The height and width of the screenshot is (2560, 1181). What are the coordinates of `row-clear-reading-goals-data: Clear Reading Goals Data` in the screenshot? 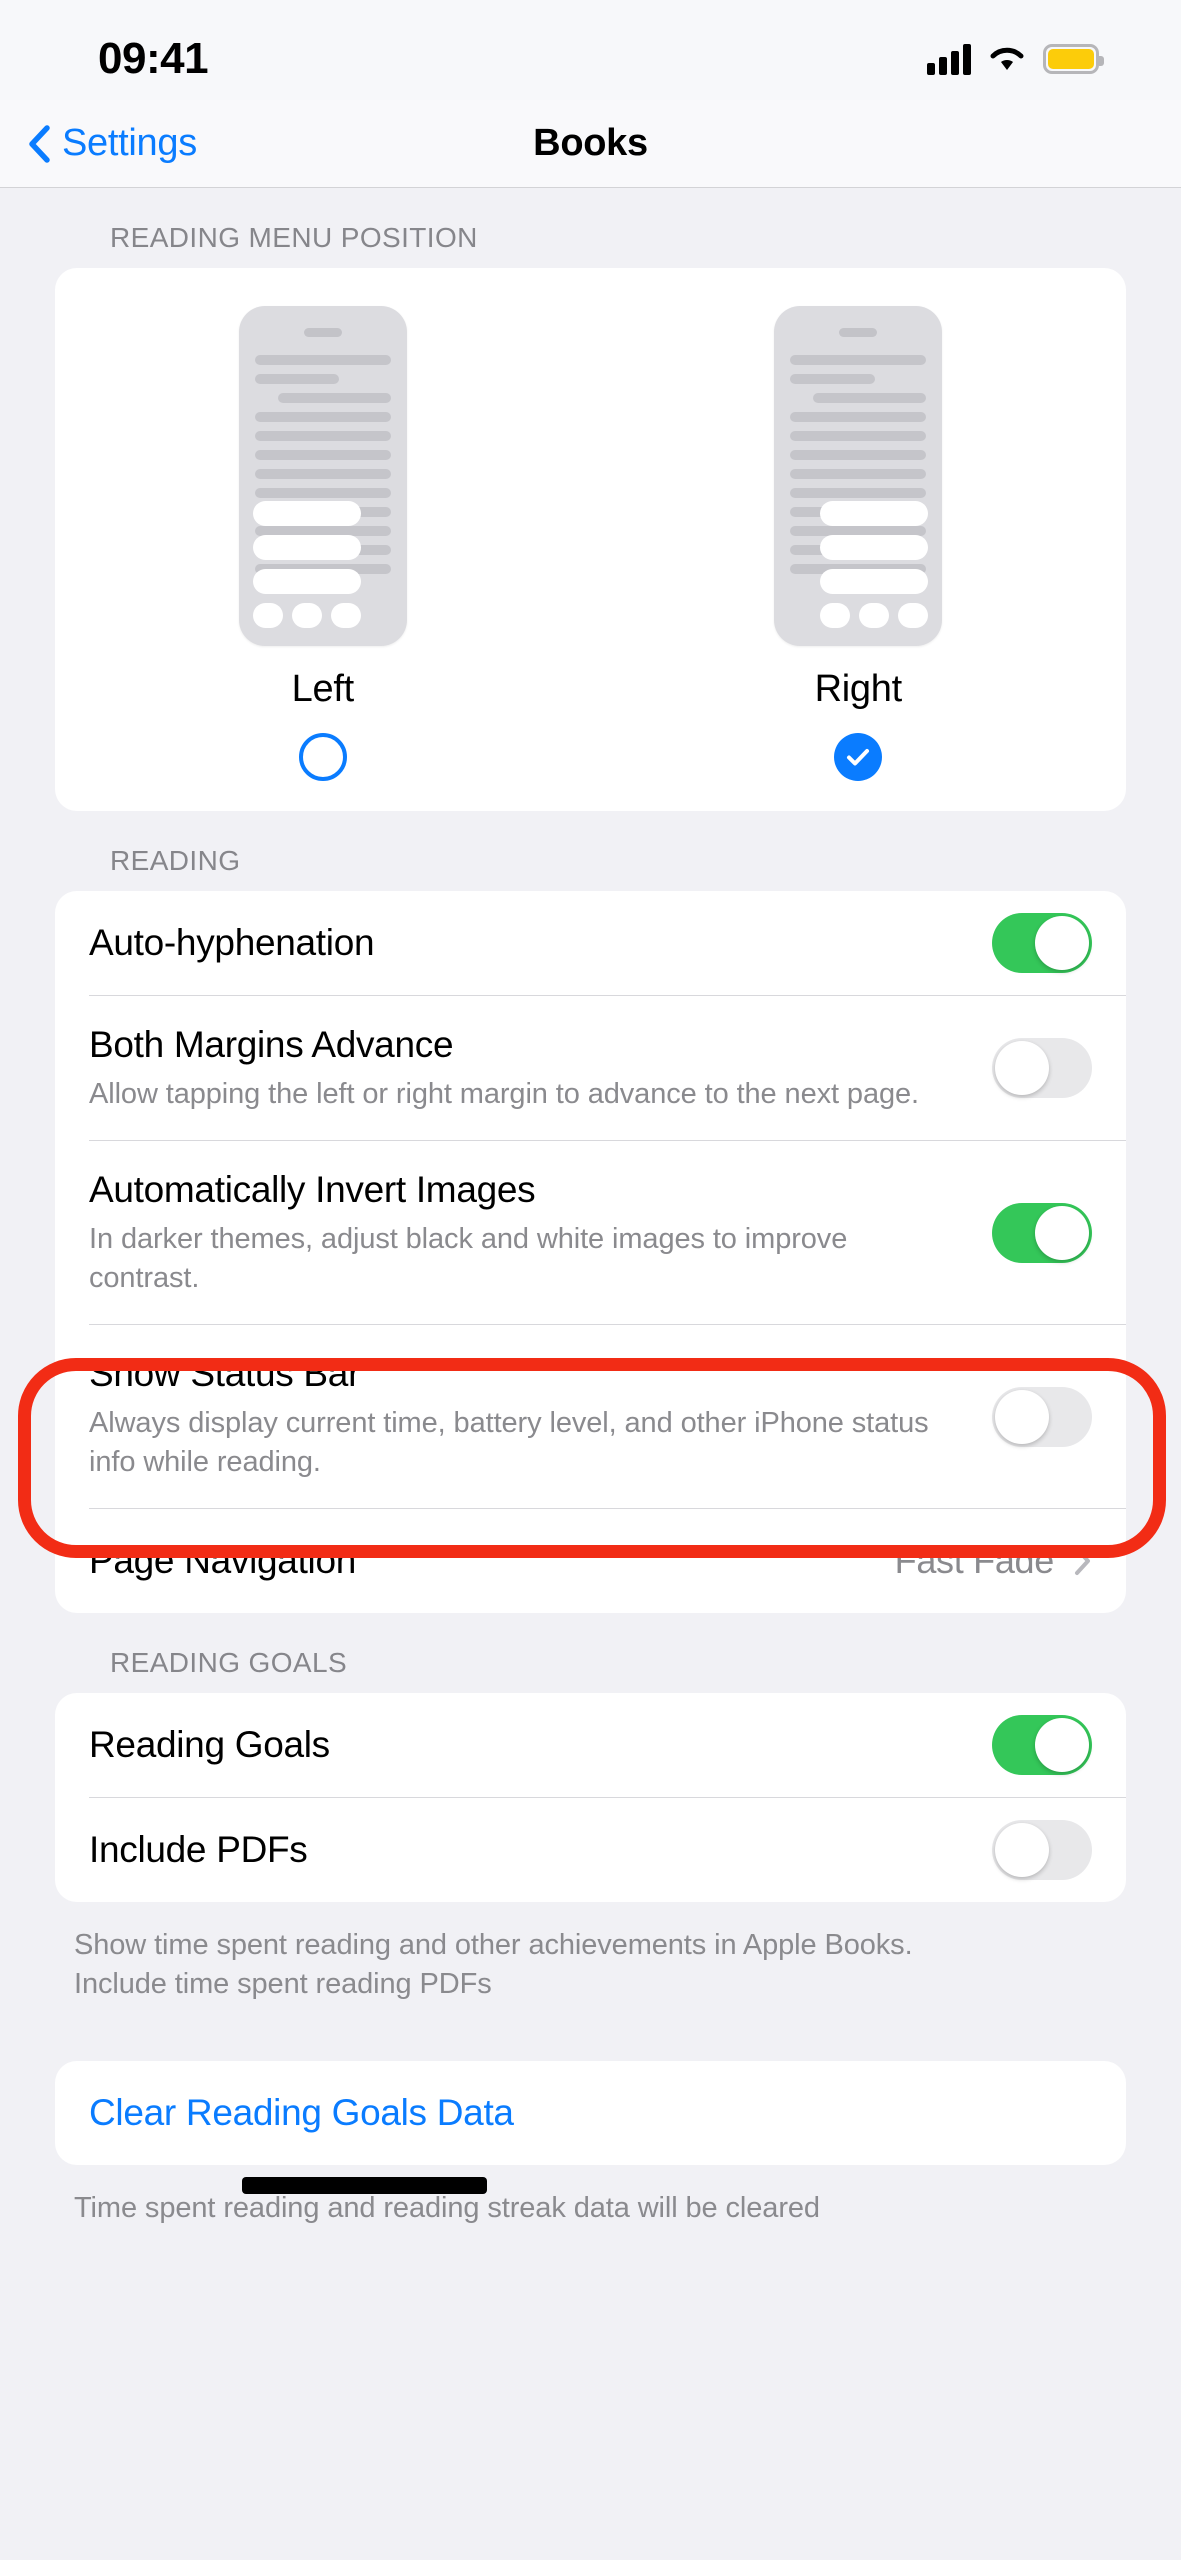 It's located at (590, 2113).